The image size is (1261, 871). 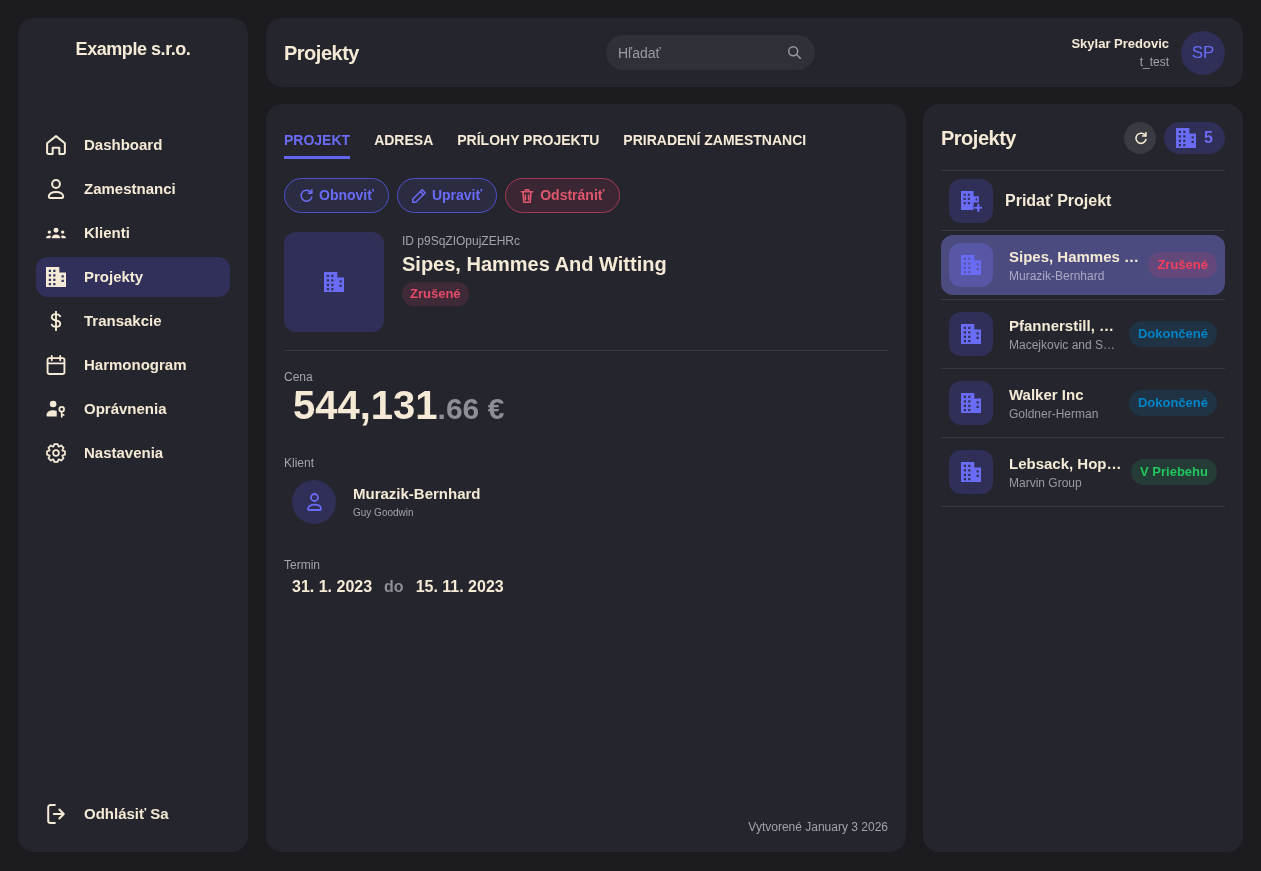 What do you see at coordinates (459, 587) in the screenshot?
I see `end-date: 15. 11. 2023` at bounding box center [459, 587].